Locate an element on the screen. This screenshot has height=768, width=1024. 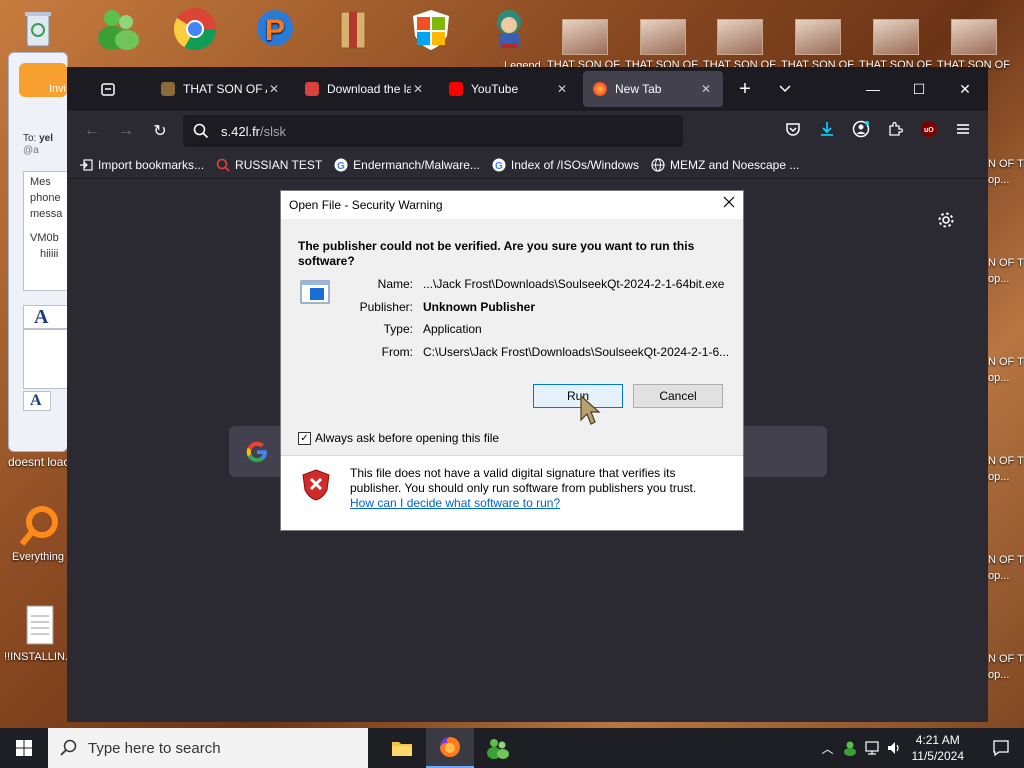
tab-that-son: THAT SON OF A ✕ is located at coordinates (221, 89).